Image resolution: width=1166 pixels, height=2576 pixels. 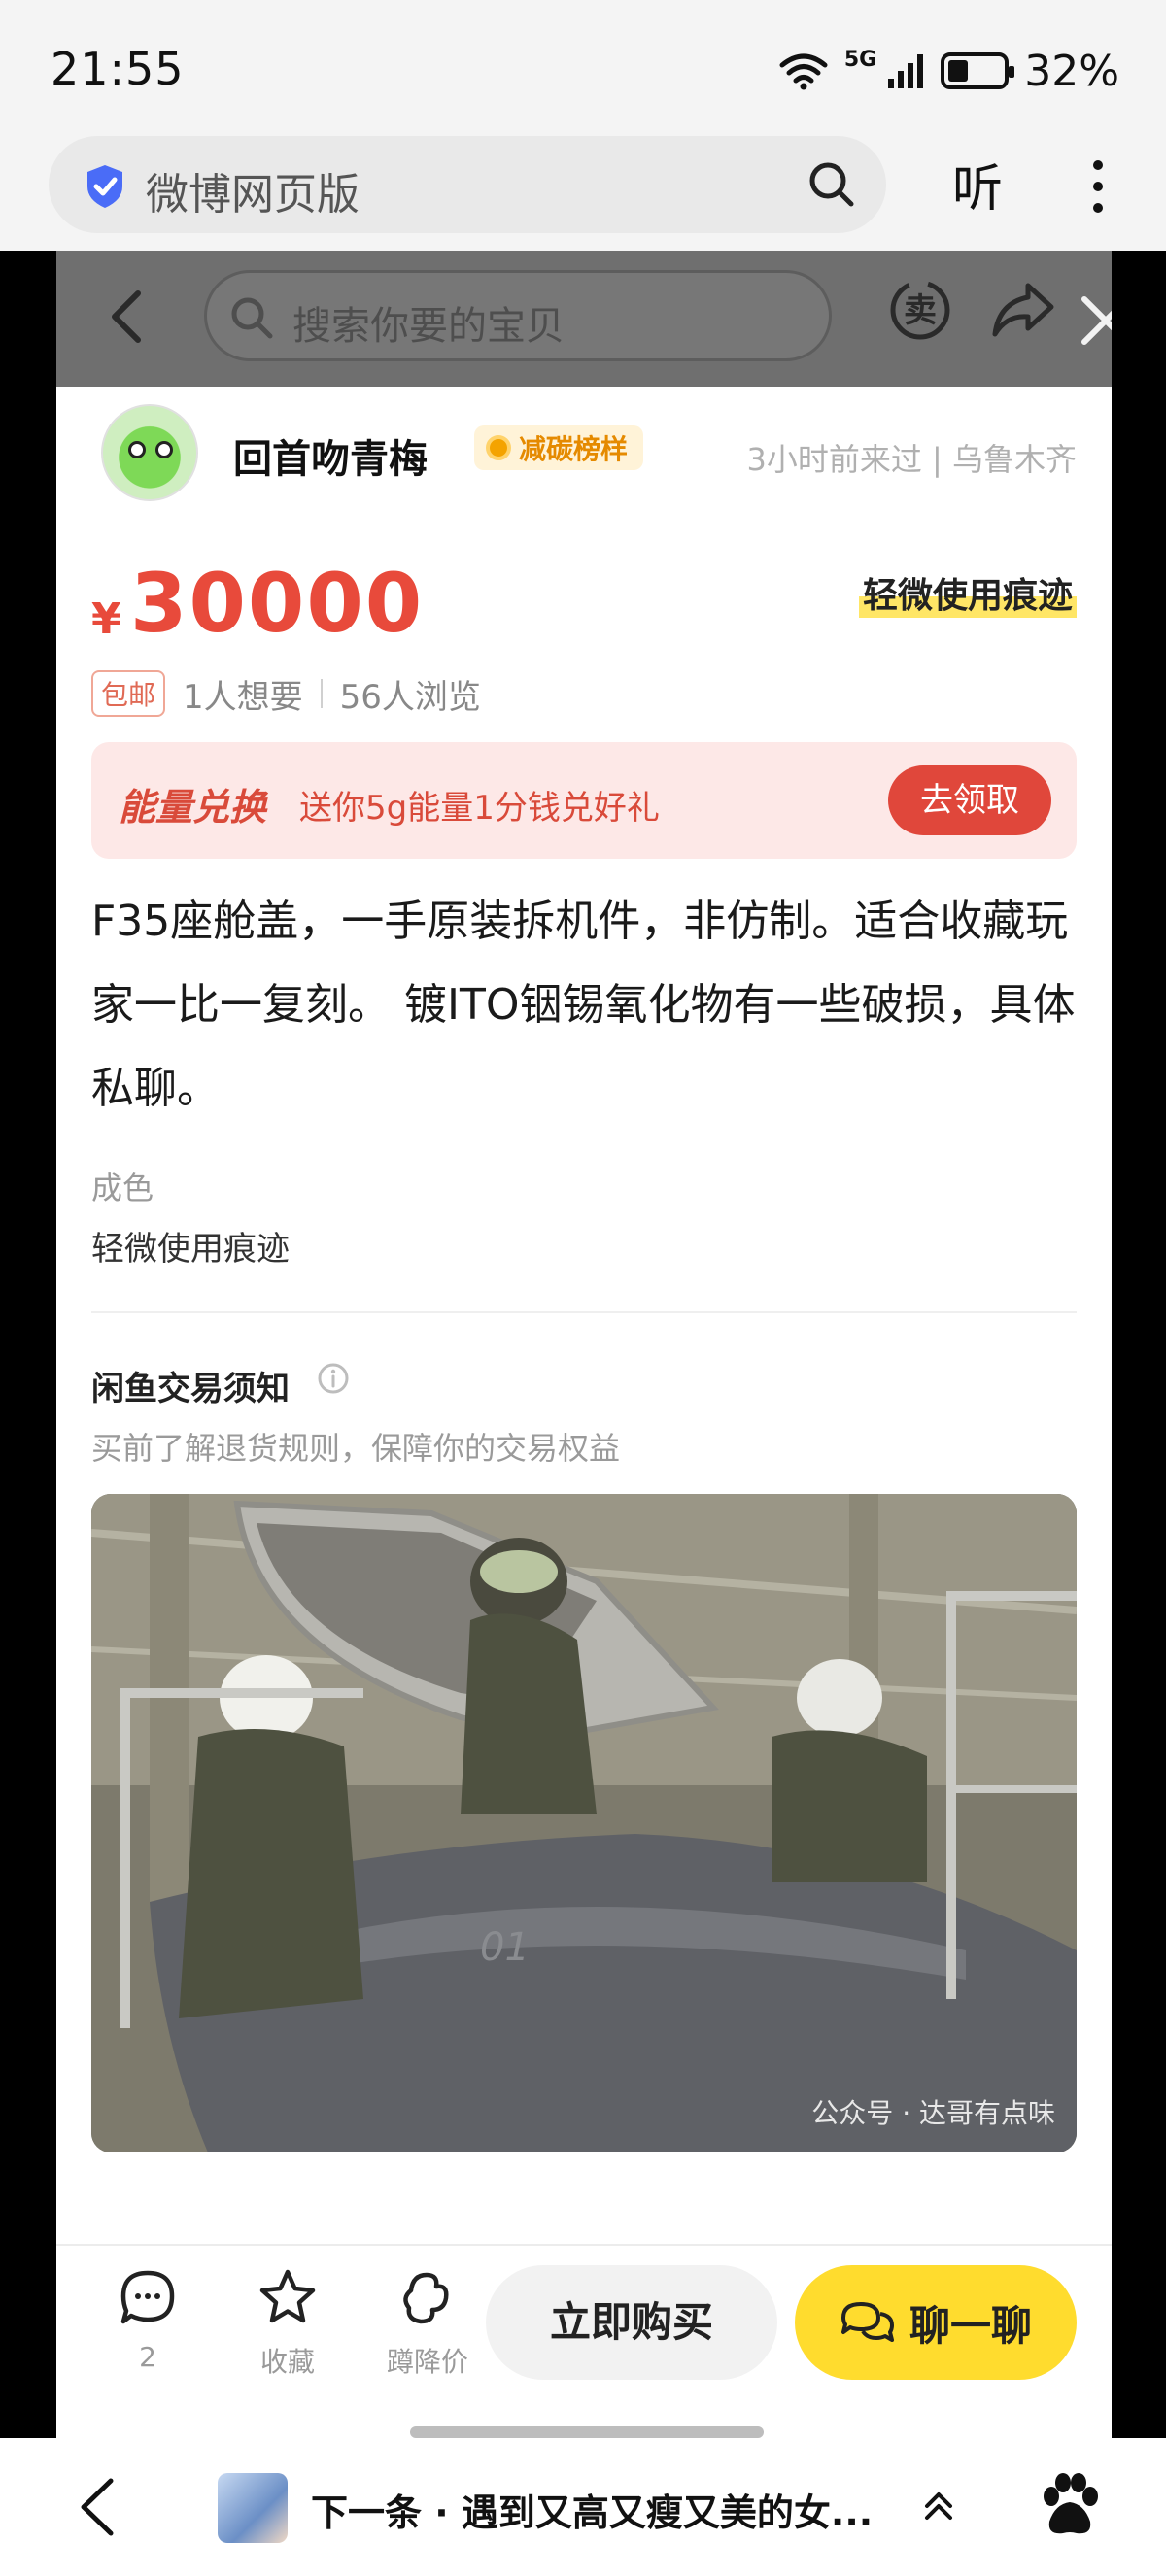 What do you see at coordinates (1095, 320) in the screenshot?
I see `close-icon` at bounding box center [1095, 320].